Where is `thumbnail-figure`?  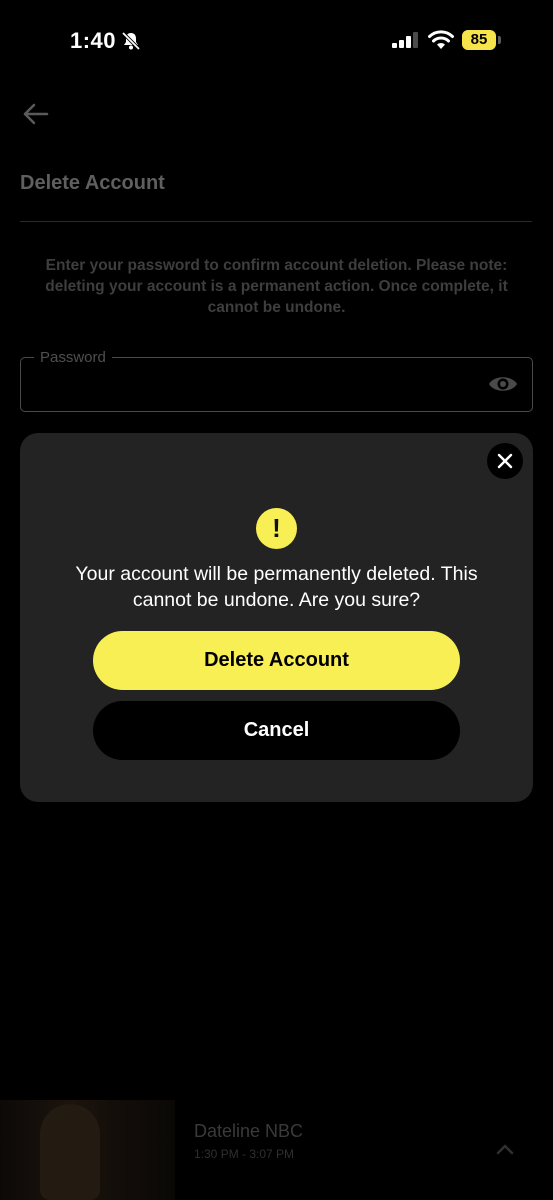
thumbnail-figure is located at coordinates (70, 1152).